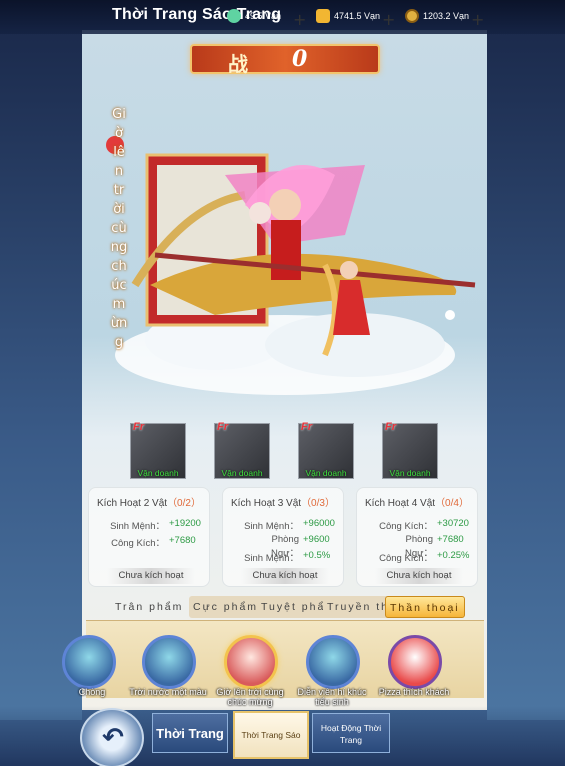 This screenshot has height=766, width=565. What do you see at coordinates (149, 607) in the screenshot?
I see `tab-tran-pham: Trân phẩm` at bounding box center [149, 607].